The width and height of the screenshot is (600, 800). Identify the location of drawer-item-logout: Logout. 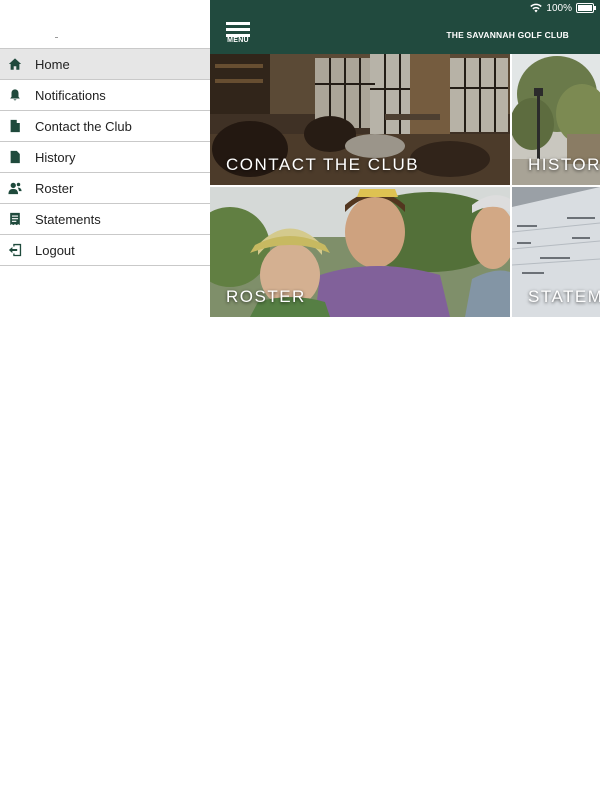
(105, 250).